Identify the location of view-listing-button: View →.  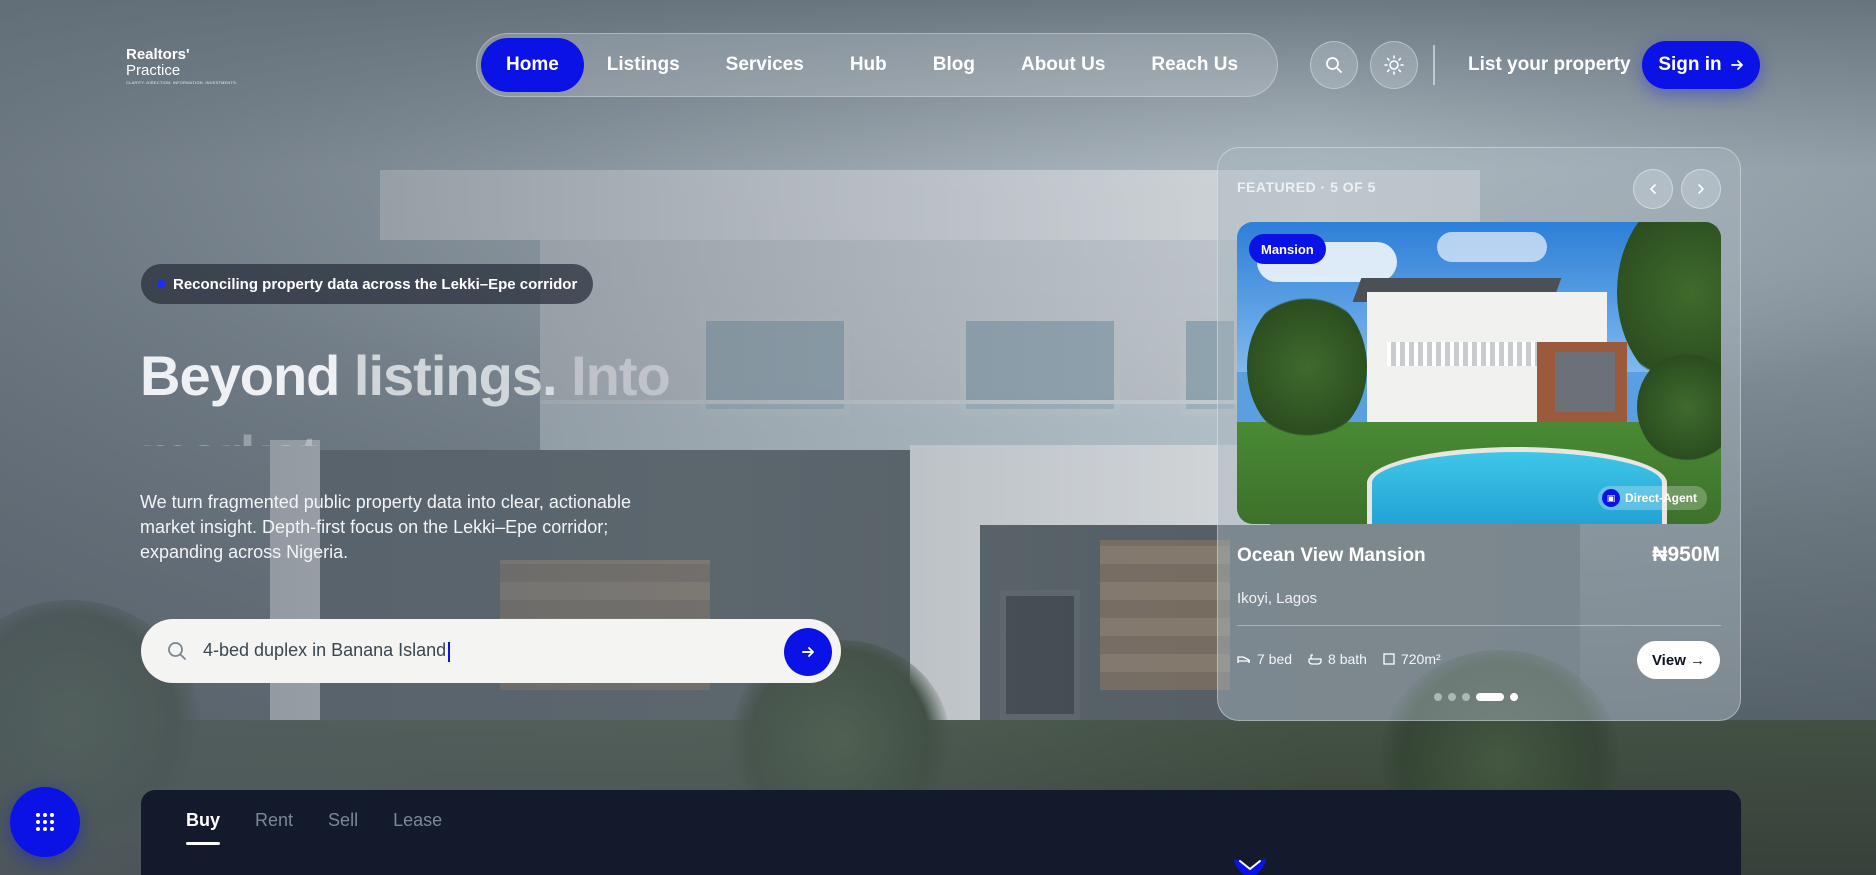
(1678, 660).